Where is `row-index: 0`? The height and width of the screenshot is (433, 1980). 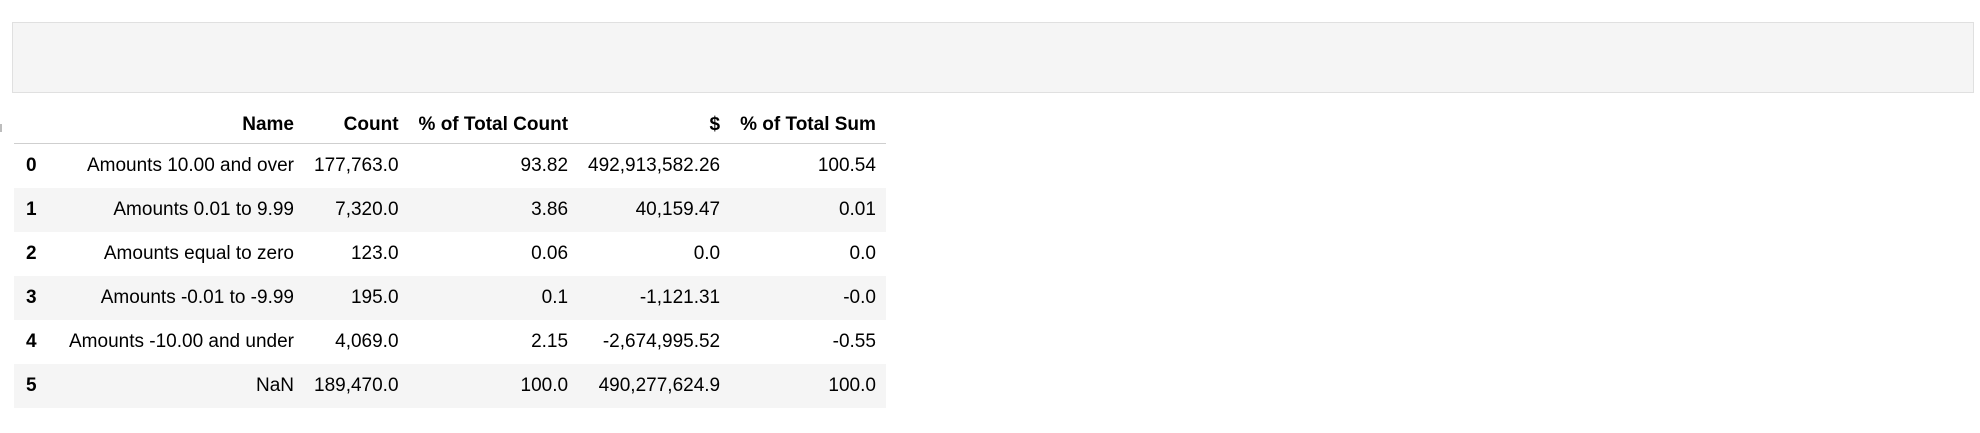
row-index: 0 is located at coordinates (31, 165).